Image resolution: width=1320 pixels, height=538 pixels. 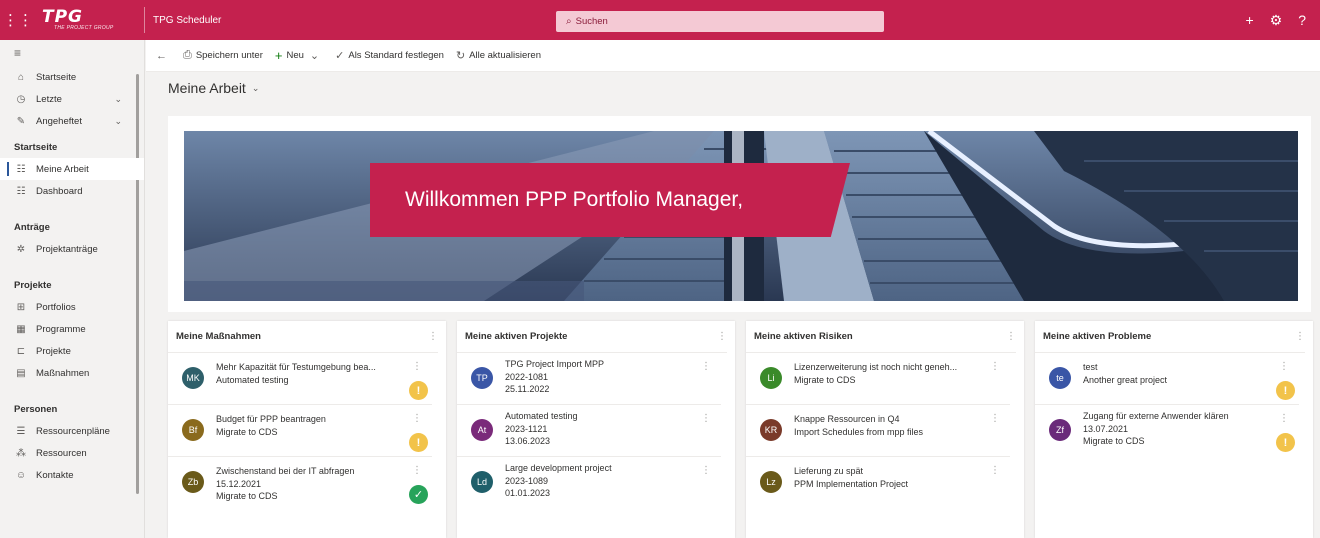 I want to click on sidebar-item-project-requests: ✲ Projektanträge, so click(x=72, y=249).